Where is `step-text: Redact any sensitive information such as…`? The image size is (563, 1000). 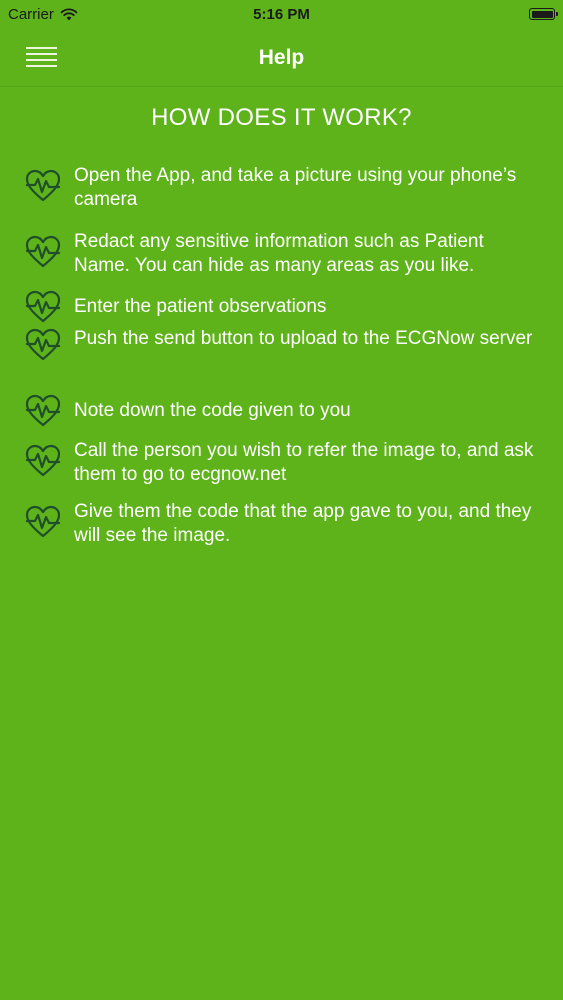
step-text: Redact any sensitive information such as… is located at coordinates (279, 253).